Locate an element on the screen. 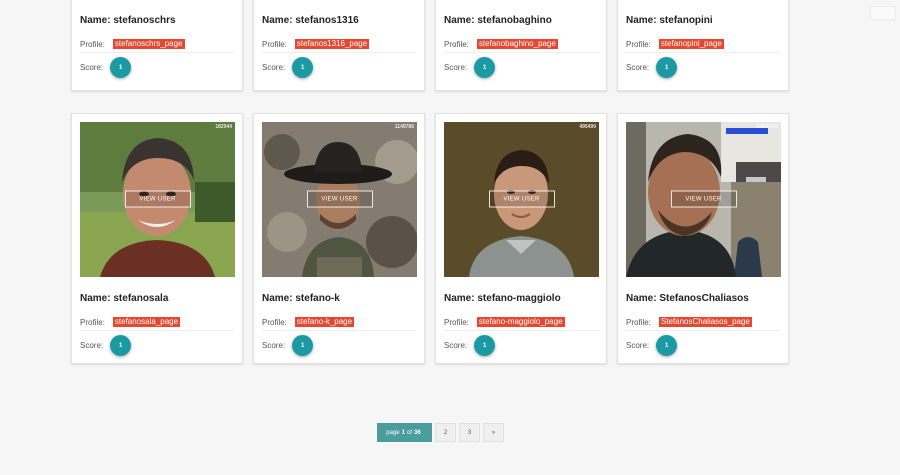 The image size is (900, 475). user-photo: 1149786 VIEW USER is located at coordinates (339, 199).